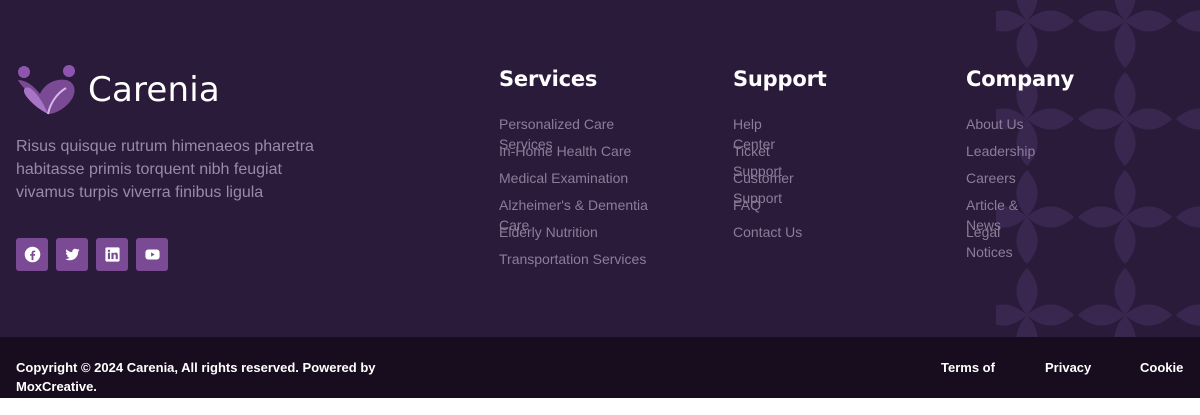 The image size is (1200, 415). What do you see at coordinates (154, 90) in the screenshot?
I see `brand-name: Carenia` at bounding box center [154, 90].